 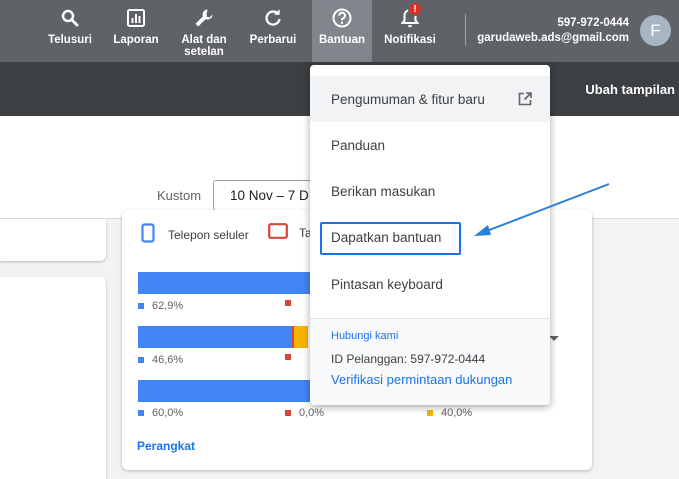 What do you see at coordinates (593, 23) in the screenshot?
I see `account-id: 597-972-0444` at bounding box center [593, 23].